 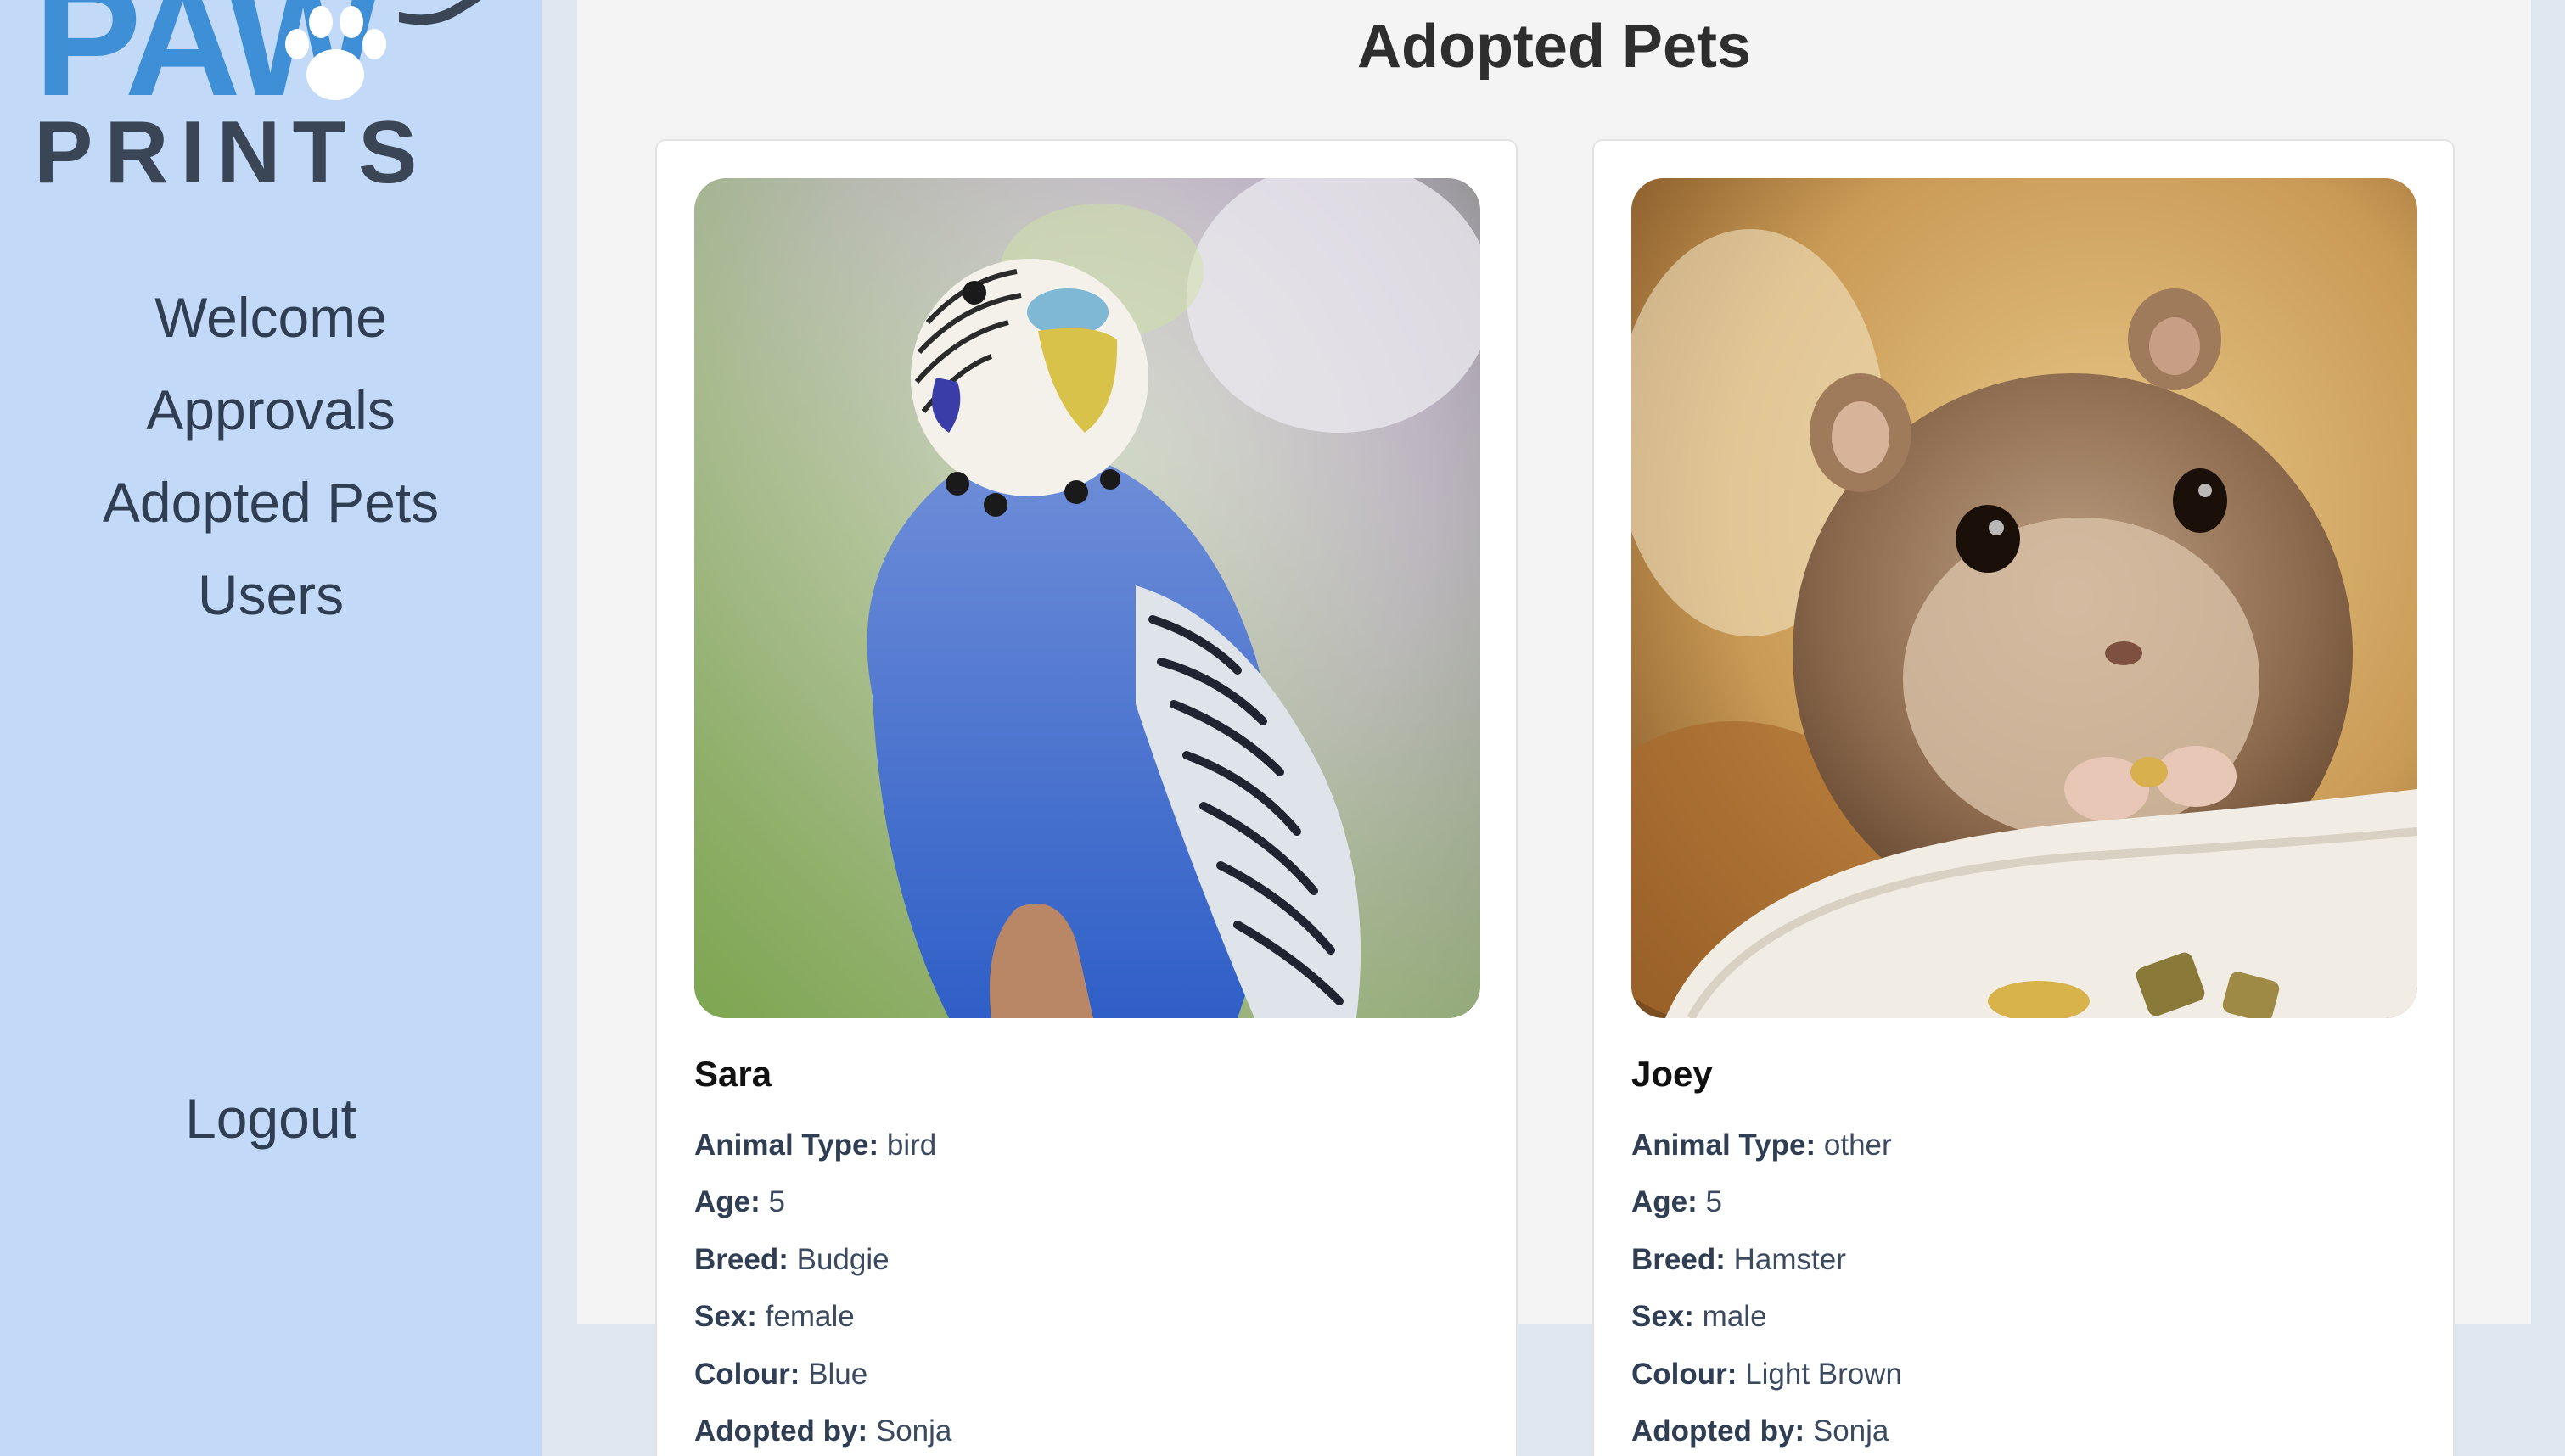 What do you see at coordinates (810, 1317) in the screenshot?
I see `detail-value: female` at bounding box center [810, 1317].